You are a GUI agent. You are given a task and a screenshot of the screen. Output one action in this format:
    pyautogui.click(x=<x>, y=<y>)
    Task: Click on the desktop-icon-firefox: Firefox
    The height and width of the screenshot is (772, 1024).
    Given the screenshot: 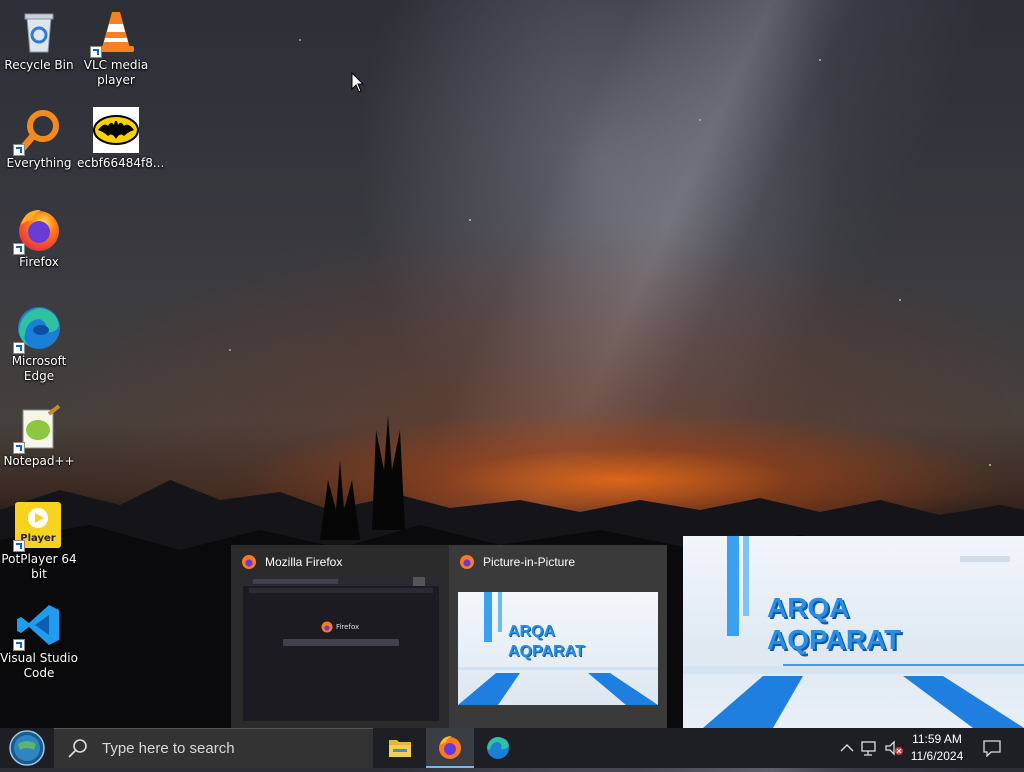 What is the action you would take?
    pyautogui.click(x=39, y=237)
    